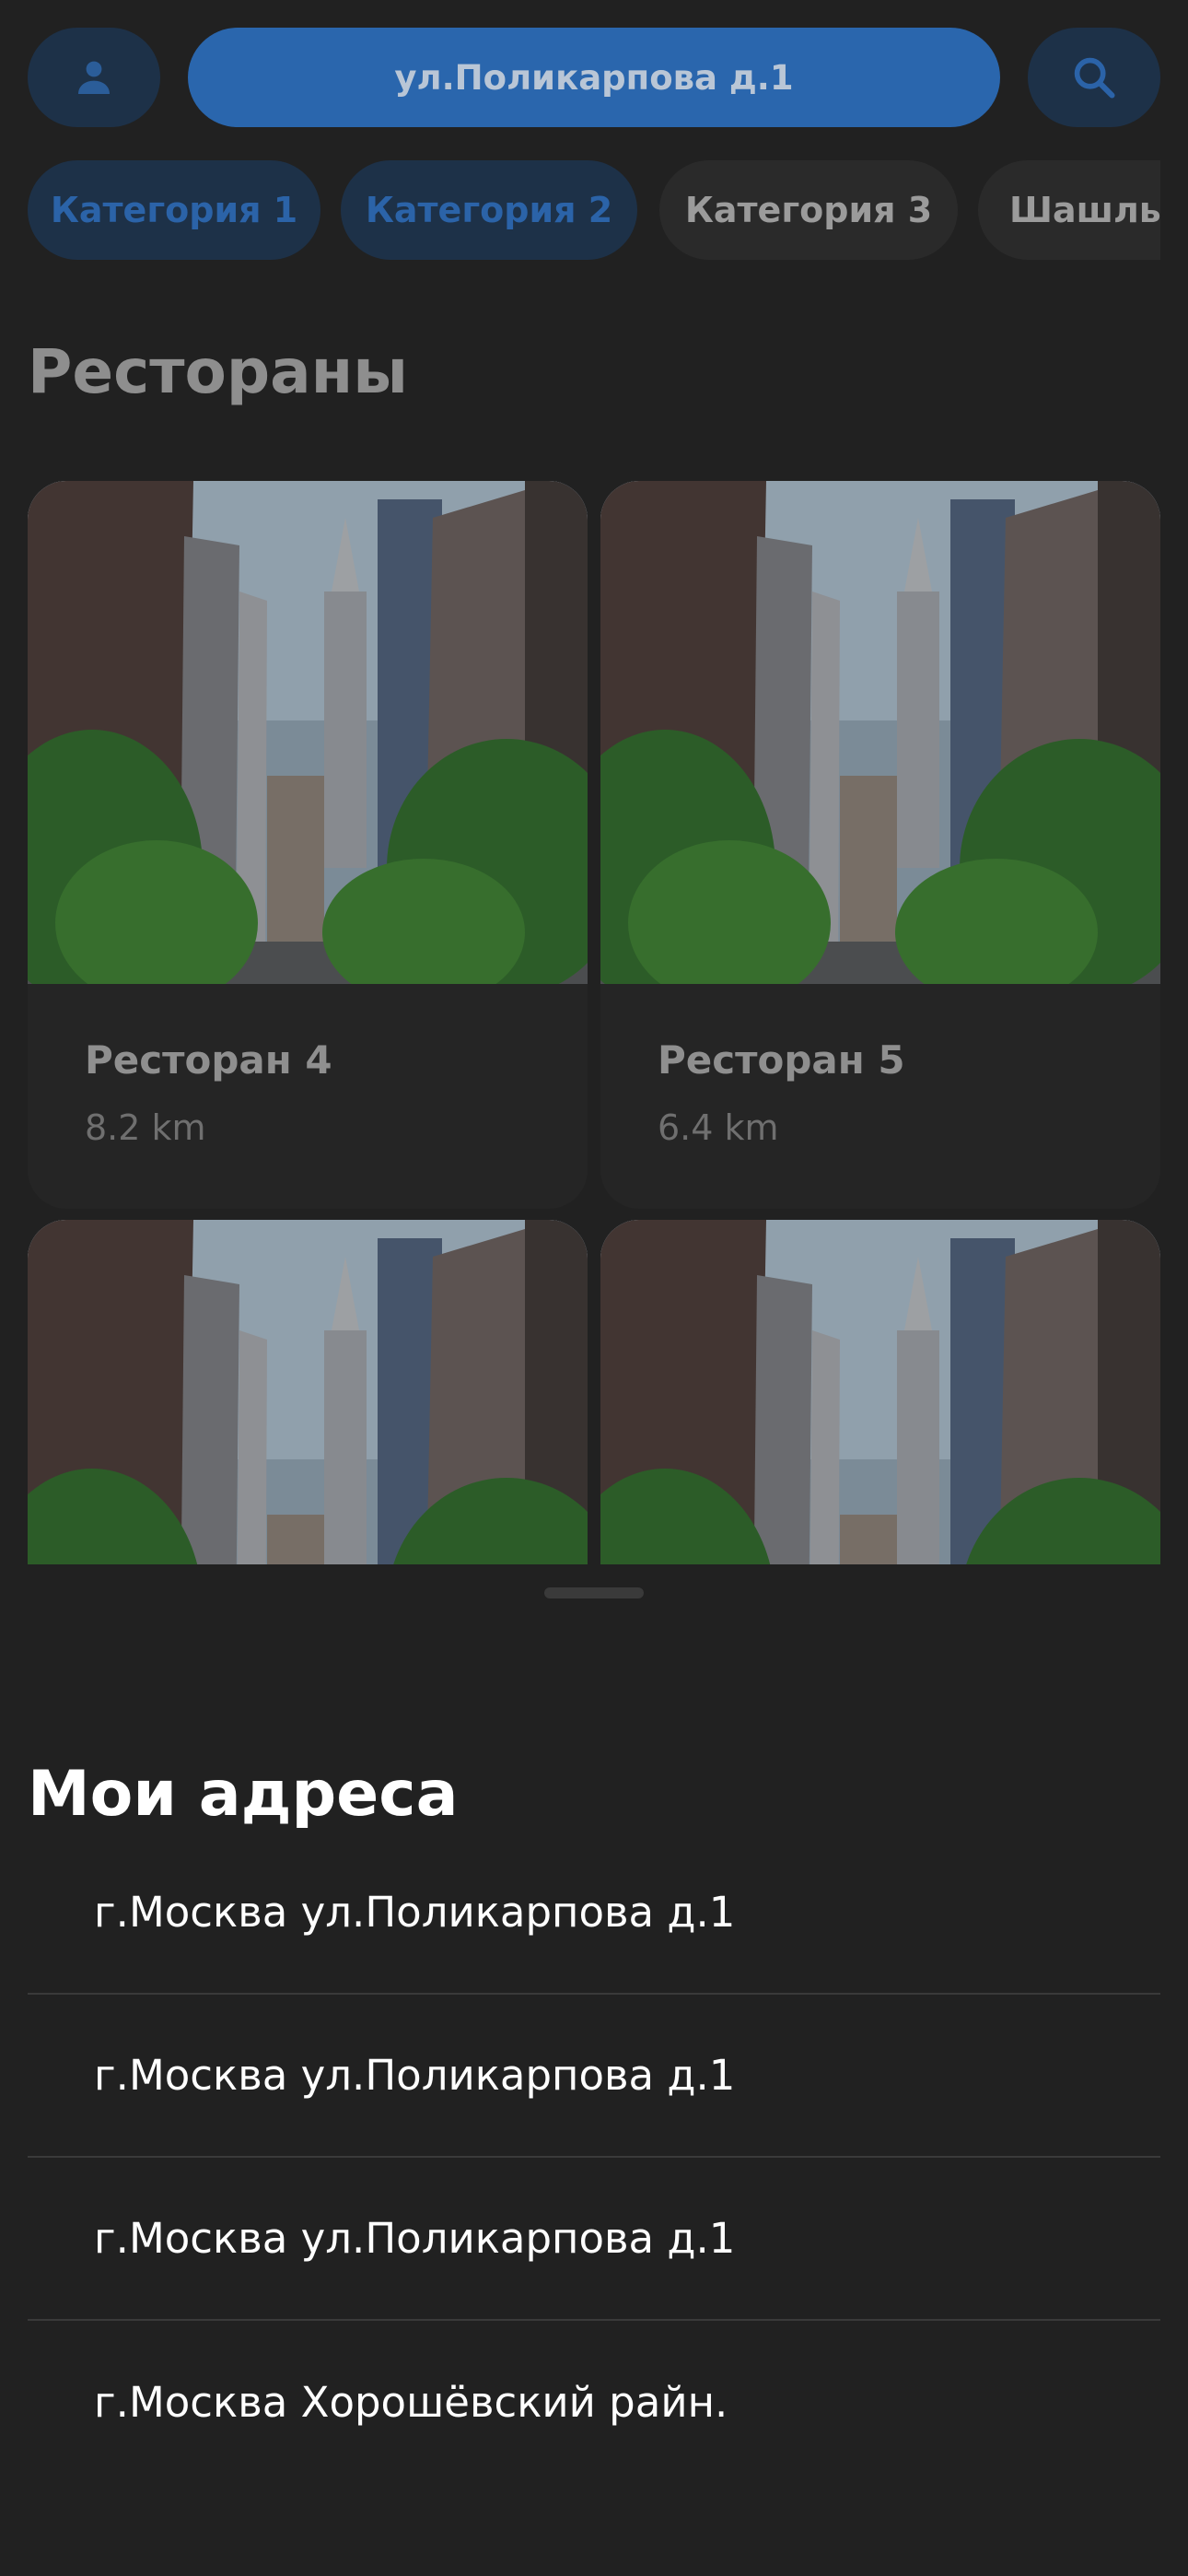 This screenshot has height=2576, width=1188. I want to click on address-list-item: г.Москва Хорошёвский райн., so click(594, 2402).